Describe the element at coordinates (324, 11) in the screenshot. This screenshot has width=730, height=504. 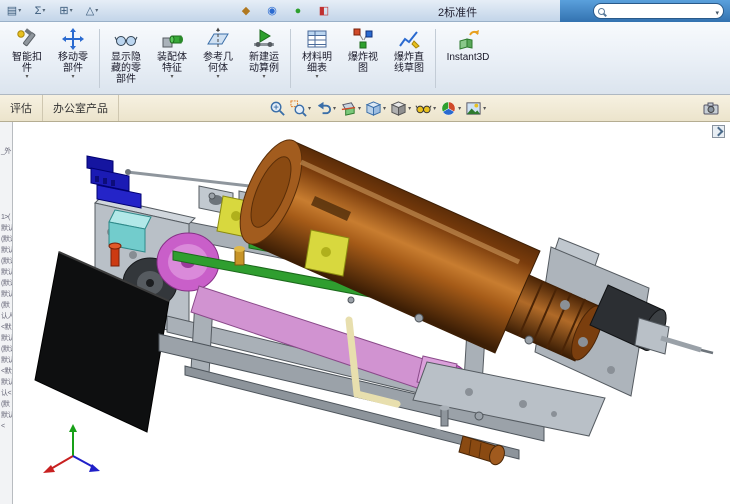
I see `palette-icon: ◧` at that location.